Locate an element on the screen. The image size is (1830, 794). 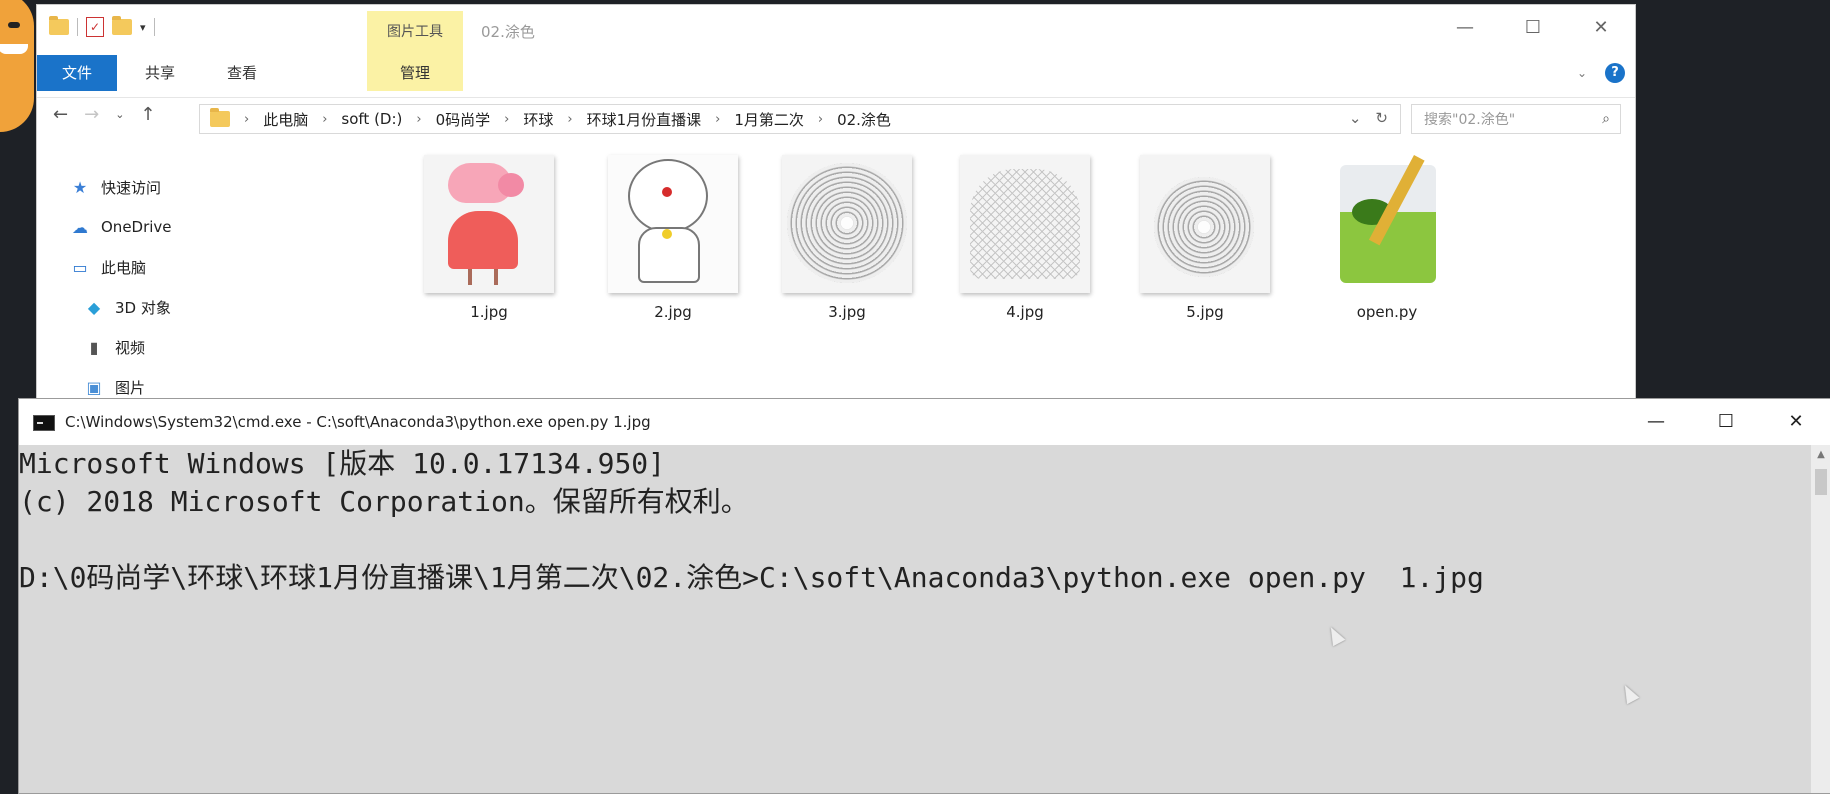
properties-icon: ✓ is located at coordinates (95, 27).